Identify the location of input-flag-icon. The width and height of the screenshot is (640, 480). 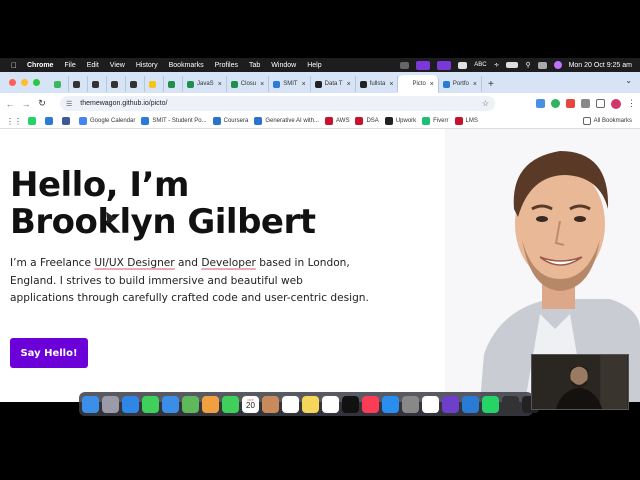
(463, 65).